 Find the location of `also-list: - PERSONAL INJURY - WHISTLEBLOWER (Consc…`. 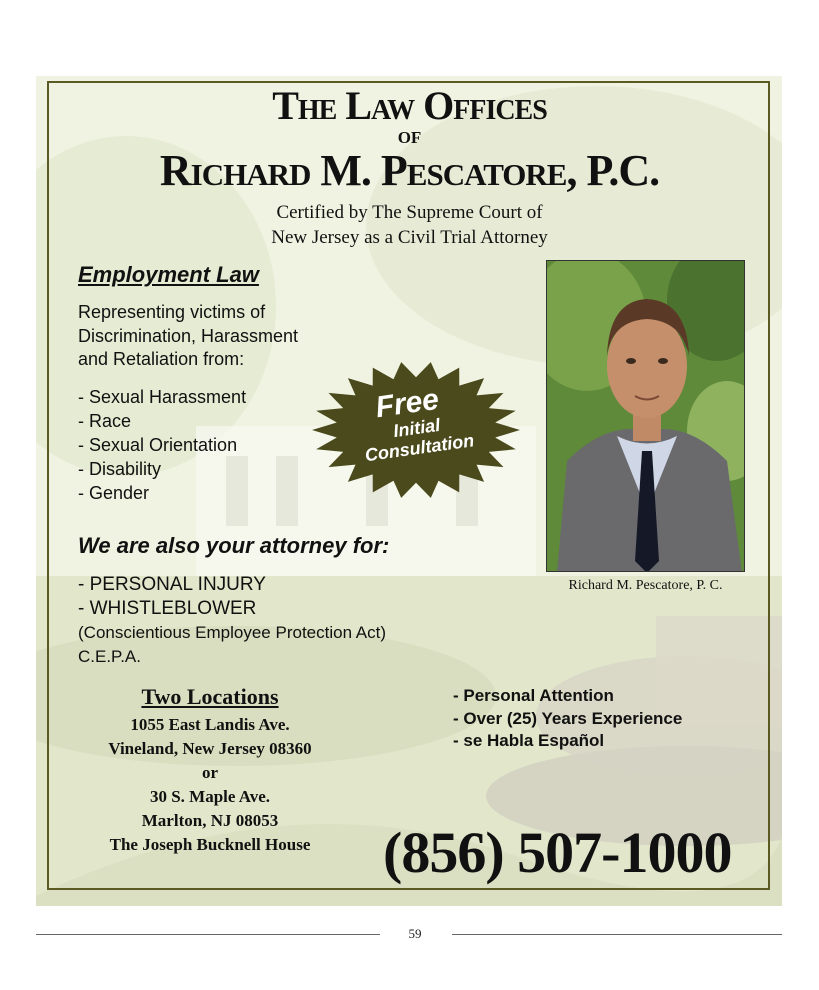

also-list: - PERSONAL INJURY - WHISTLEBLOWER (Consc… is located at coordinates (232, 621).